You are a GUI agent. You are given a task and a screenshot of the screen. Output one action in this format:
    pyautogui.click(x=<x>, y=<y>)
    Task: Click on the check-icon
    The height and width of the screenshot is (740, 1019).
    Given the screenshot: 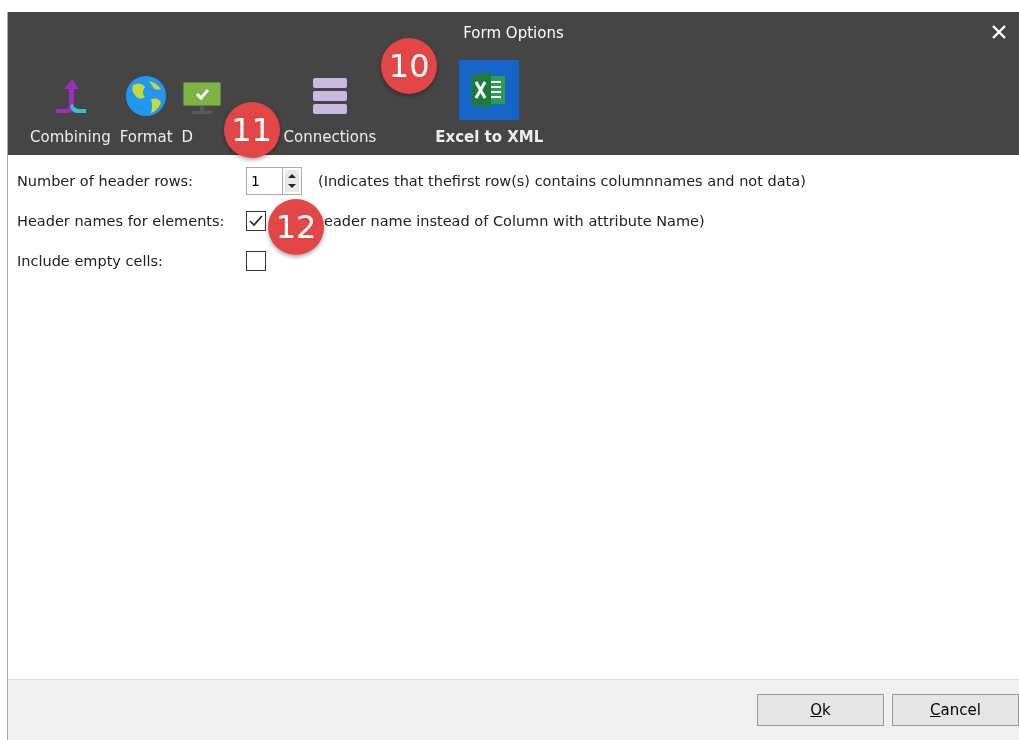 What is the action you would take?
    pyautogui.click(x=256, y=221)
    